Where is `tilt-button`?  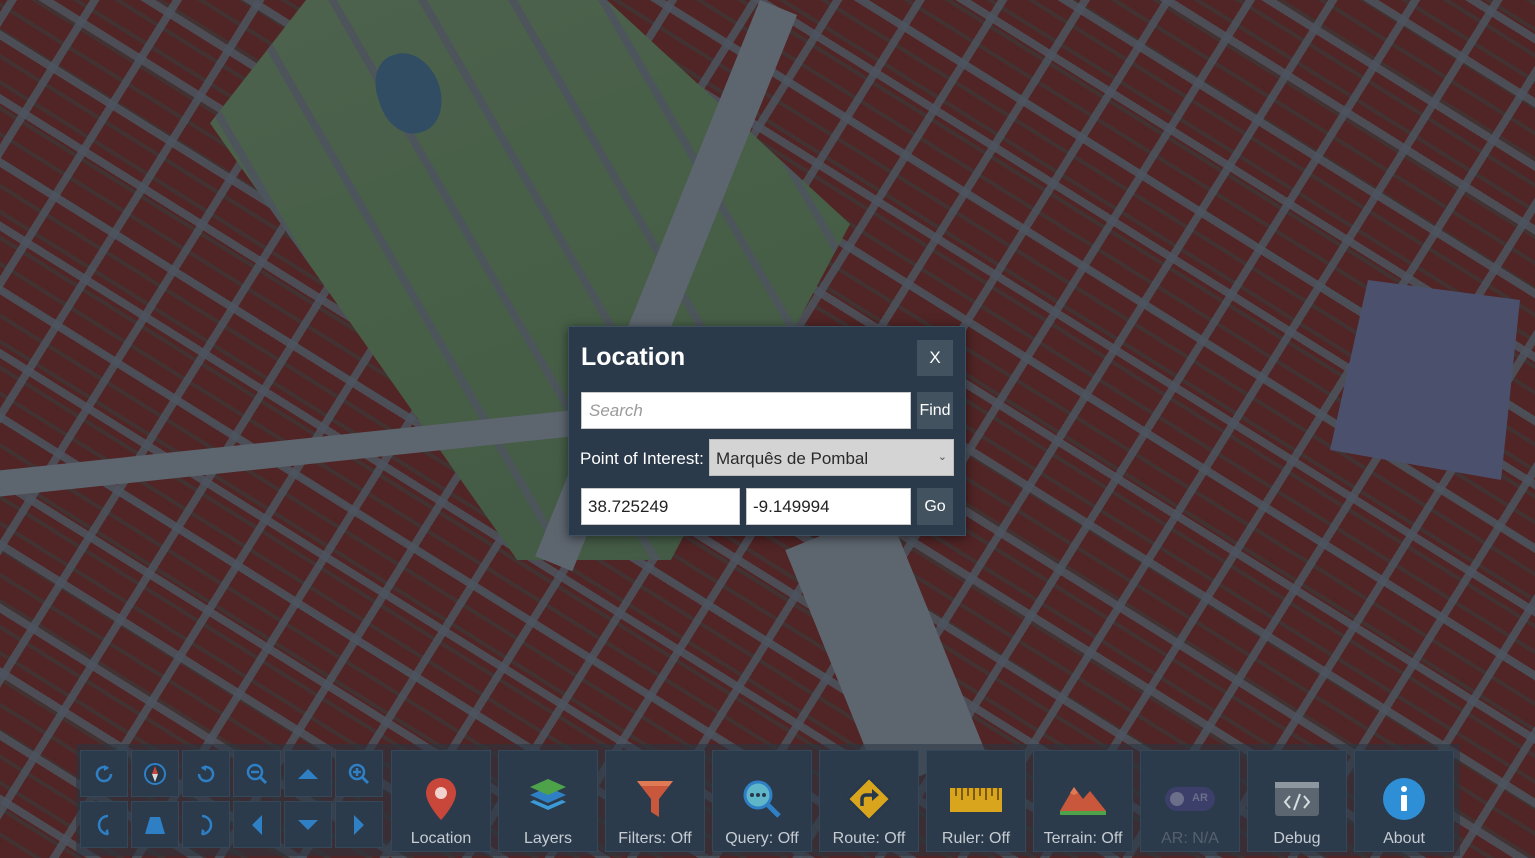 tilt-button is located at coordinates (155, 824).